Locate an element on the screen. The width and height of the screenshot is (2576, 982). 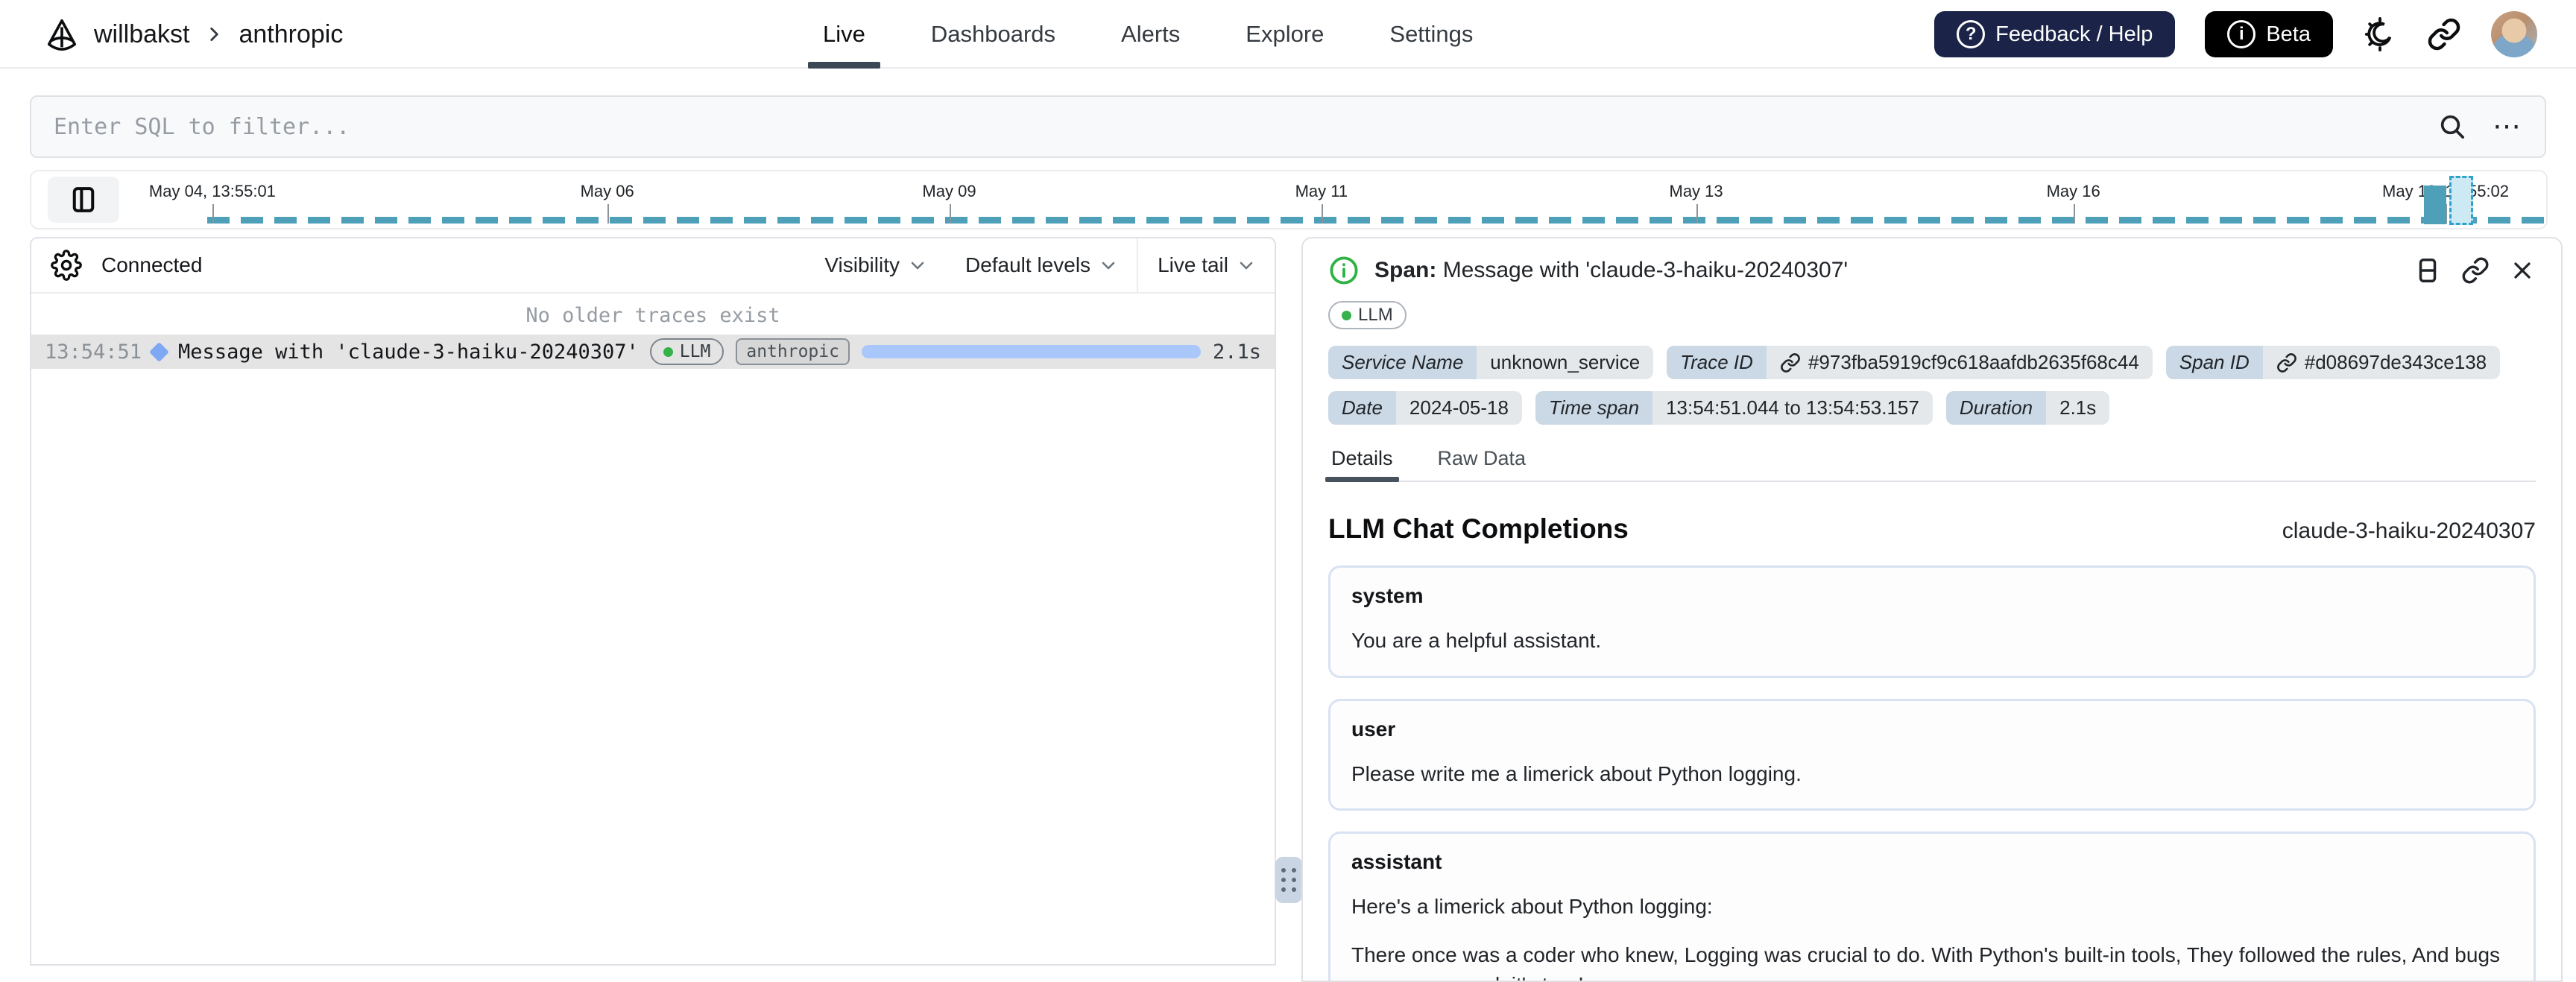
timeline-tick: May 06 is located at coordinates (607, 203).